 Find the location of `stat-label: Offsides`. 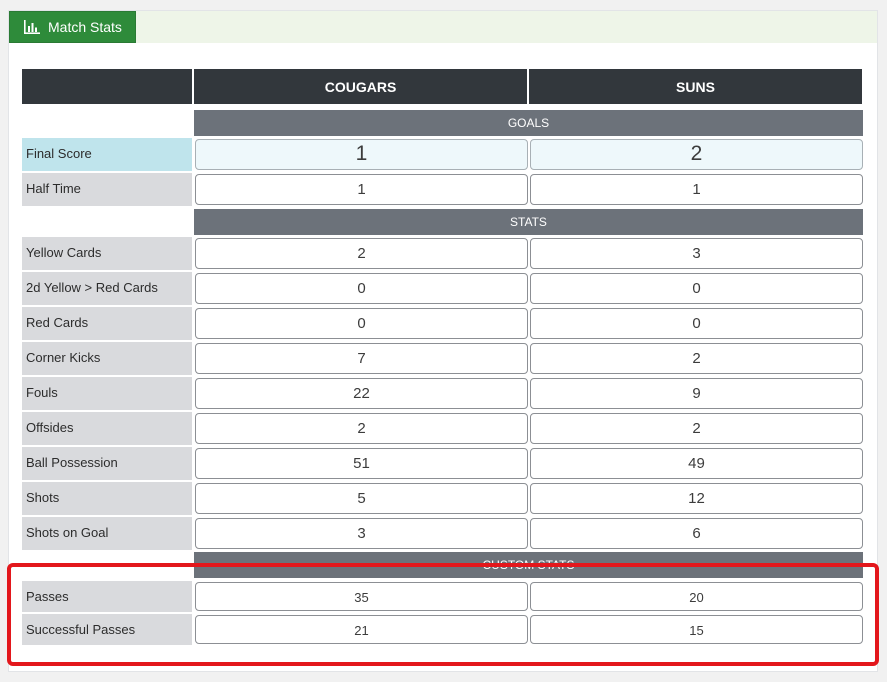

stat-label: Offsides is located at coordinates (107, 428).